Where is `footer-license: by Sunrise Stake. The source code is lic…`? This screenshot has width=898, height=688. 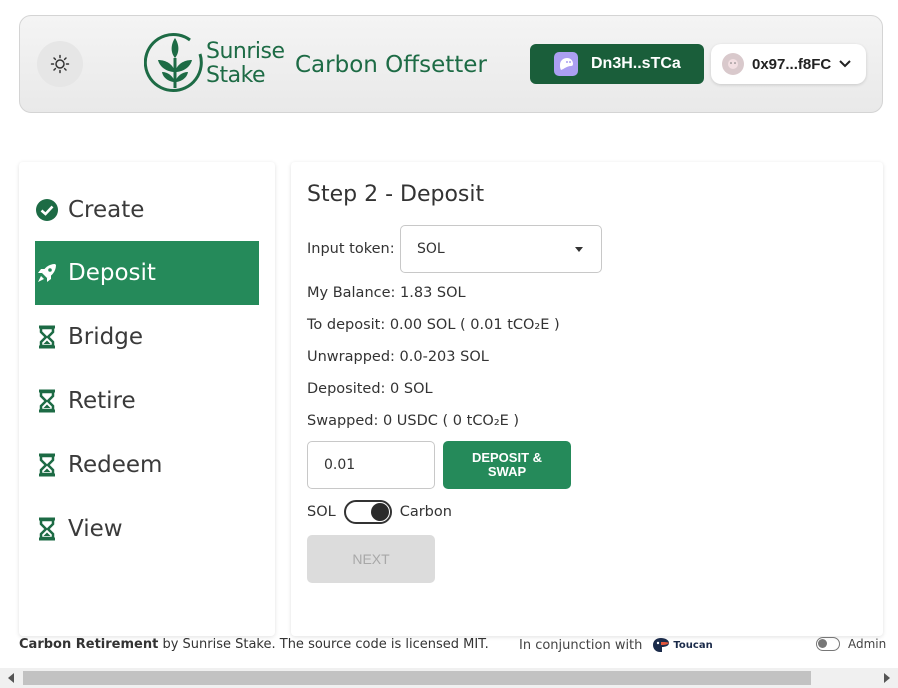
footer-license: by Sunrise Stake. The source code is lic… is located at coordinates (323, 644).